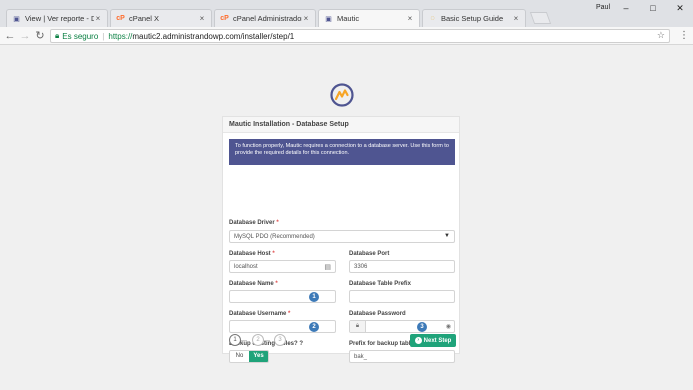 The height and width of the screenshot is (390, 693). Describe the element at coordinates (402, 296) in the screenshot. I see `table-prefix-input` at that location.